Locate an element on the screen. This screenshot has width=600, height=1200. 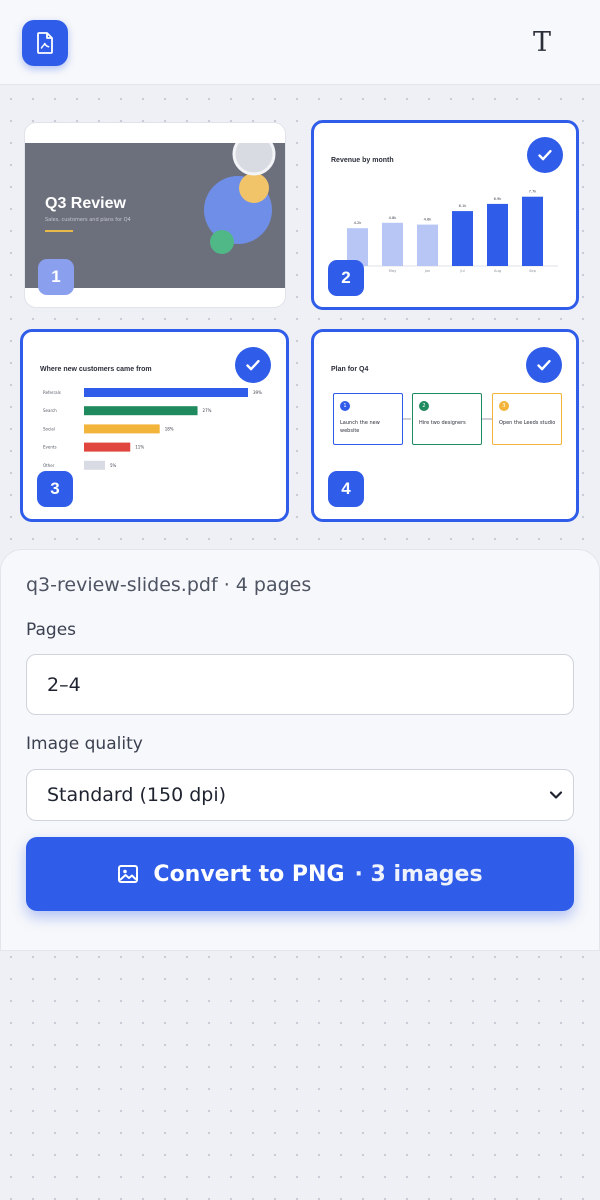
convert-button: Convert to PNG · 3 images is located at coordinates (300, 874).